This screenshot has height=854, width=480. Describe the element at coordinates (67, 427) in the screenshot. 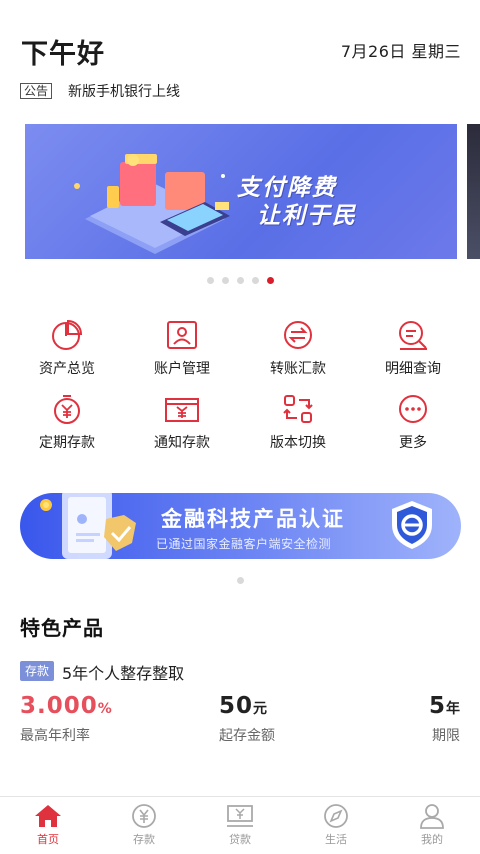

I see `menu-fixed-deposit: 定期存款` at that location.